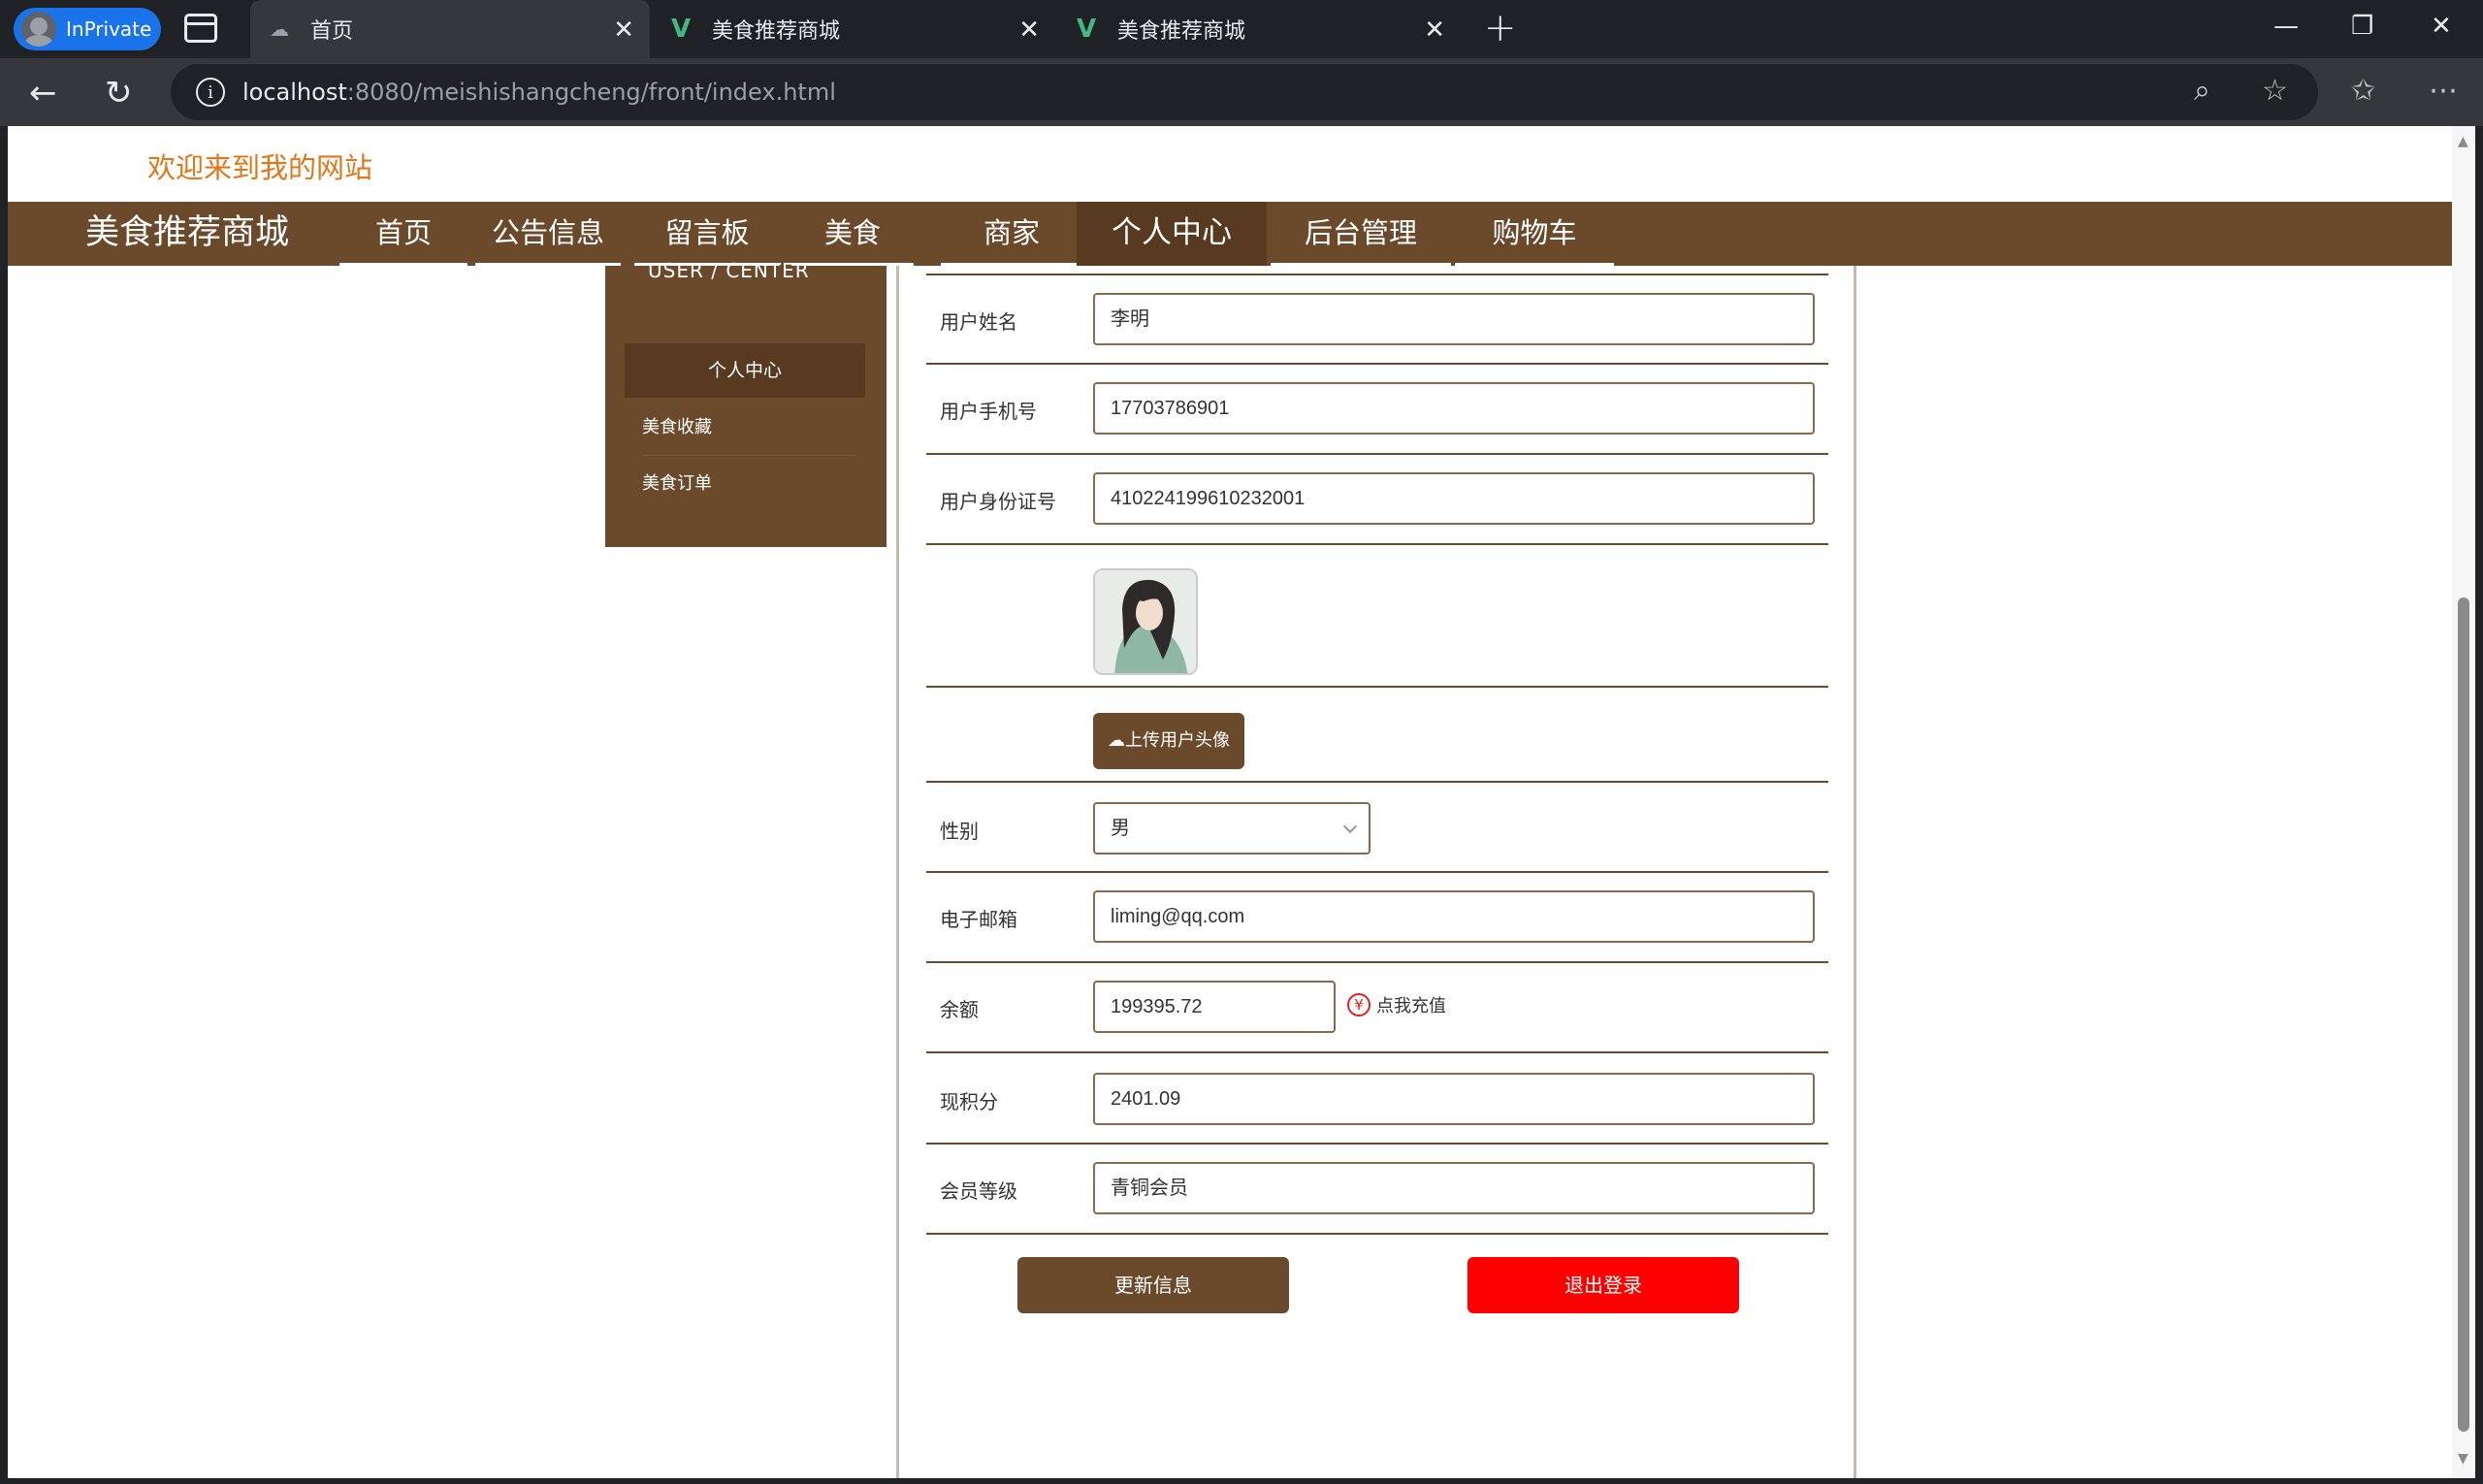 The height and width of the screenshot is (1484, 2483). I want to click on user-avatar-image, so click(1146, 622).